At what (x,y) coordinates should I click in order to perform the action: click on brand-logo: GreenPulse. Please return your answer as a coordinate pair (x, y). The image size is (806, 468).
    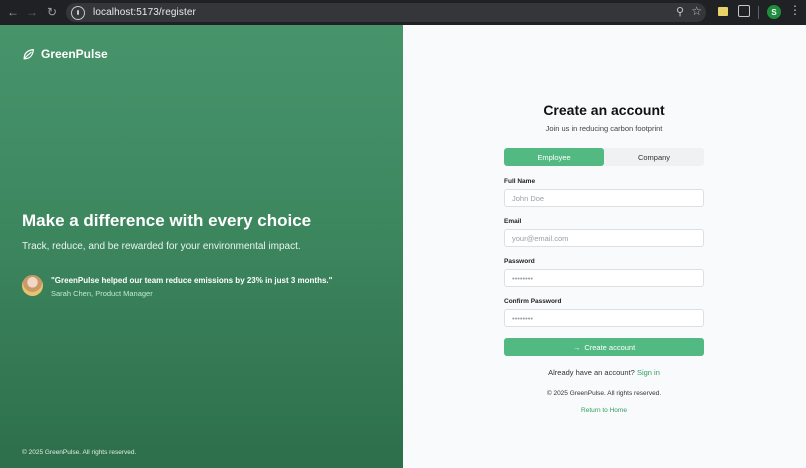
    Looking at the image, I should click on (65, 54).